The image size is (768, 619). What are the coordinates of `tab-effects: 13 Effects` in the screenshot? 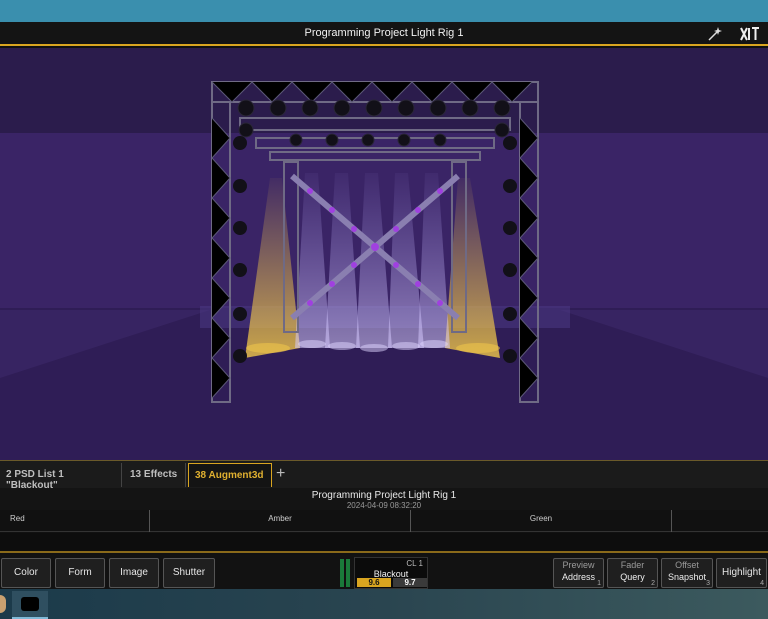 It's located at (155, 475).